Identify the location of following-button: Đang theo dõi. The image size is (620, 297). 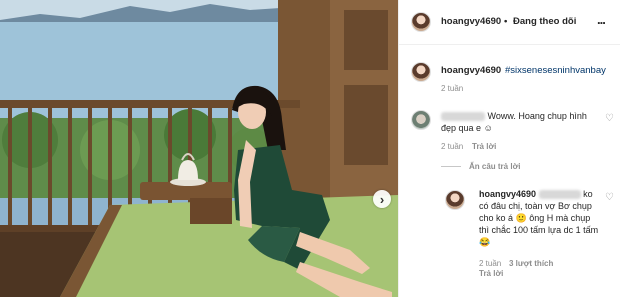
(544, 21).